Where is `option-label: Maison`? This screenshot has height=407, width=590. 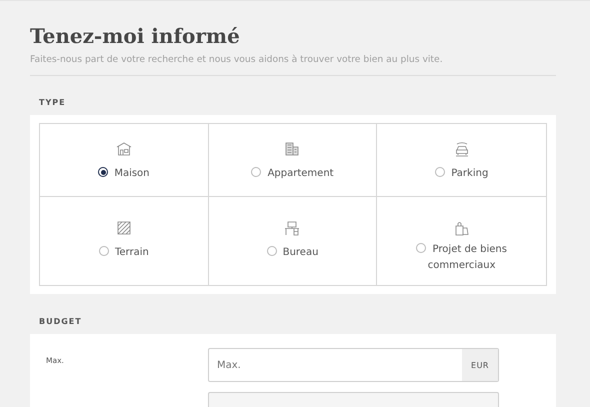
option-label: Maison is located at coordinates (132, 173).